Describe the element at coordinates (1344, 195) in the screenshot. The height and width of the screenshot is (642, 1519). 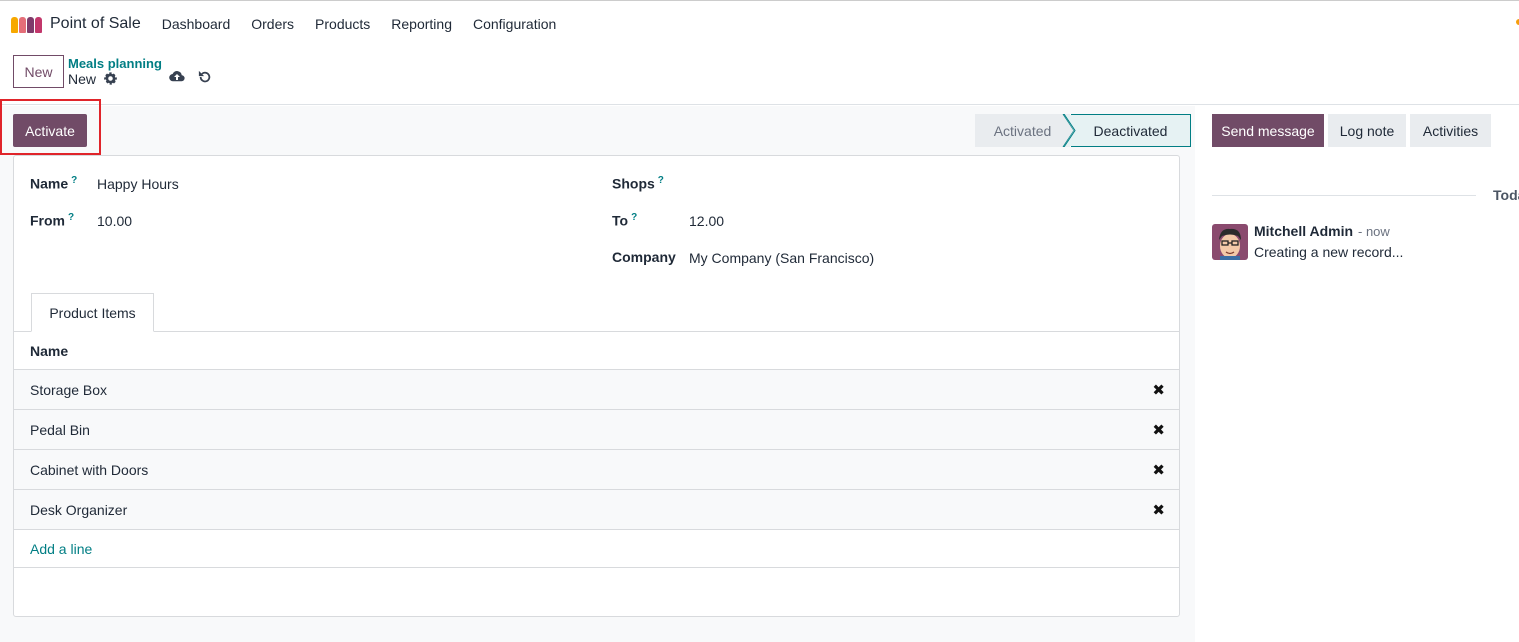
I see `date-separator-line` at that location.